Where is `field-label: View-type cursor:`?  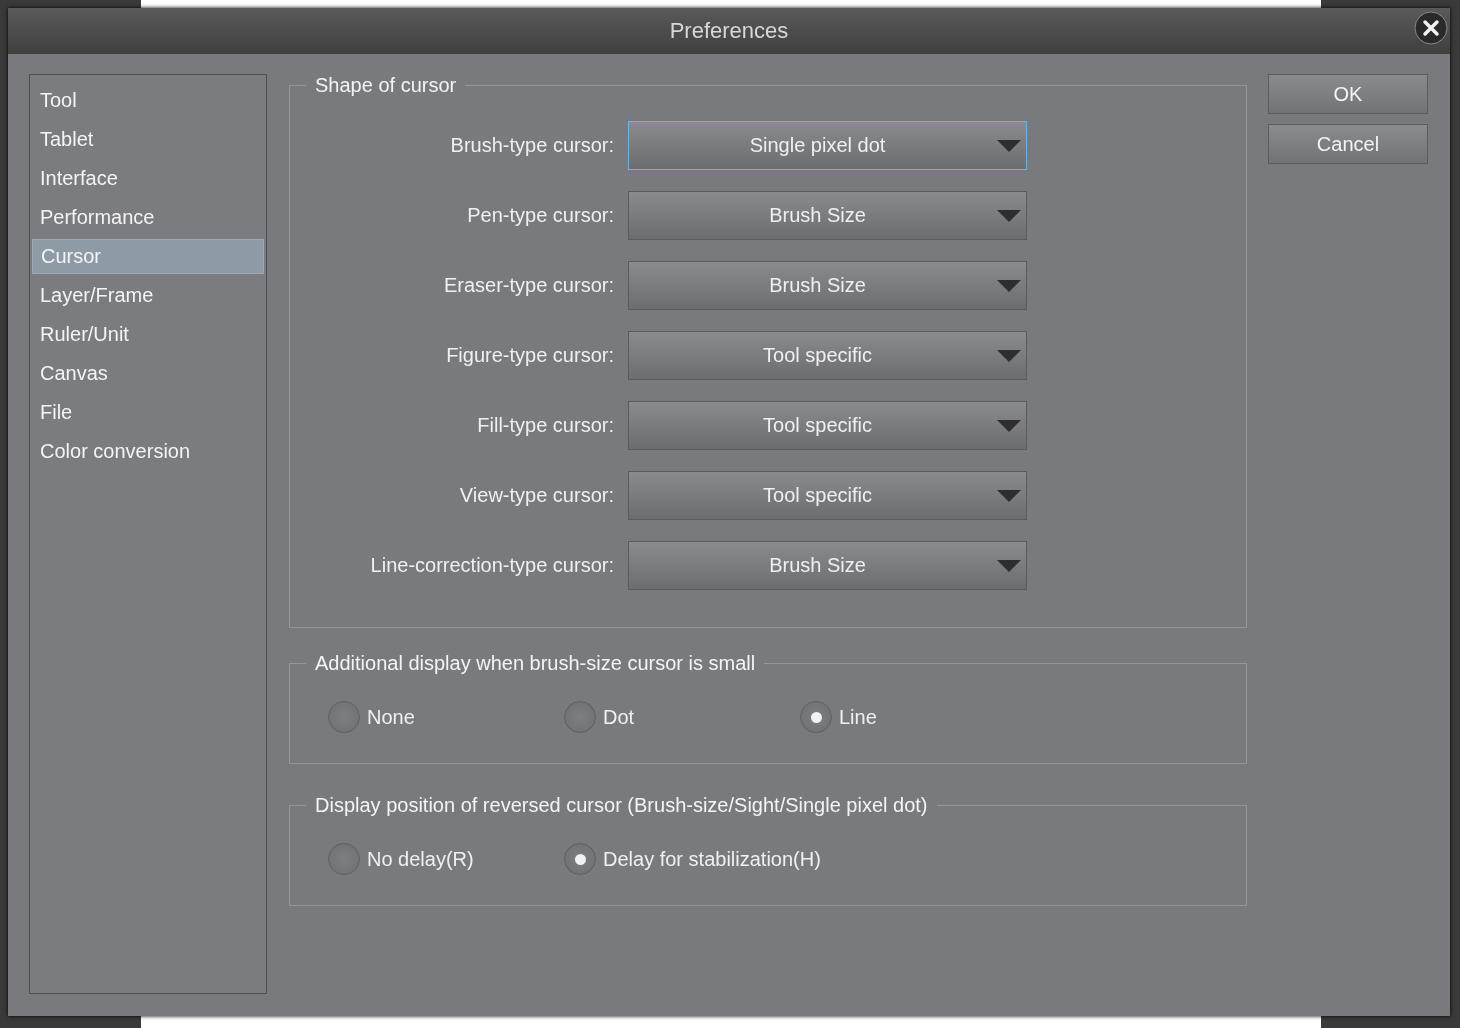 field-label: View-type cursor: is located at coordinates (536, 495).